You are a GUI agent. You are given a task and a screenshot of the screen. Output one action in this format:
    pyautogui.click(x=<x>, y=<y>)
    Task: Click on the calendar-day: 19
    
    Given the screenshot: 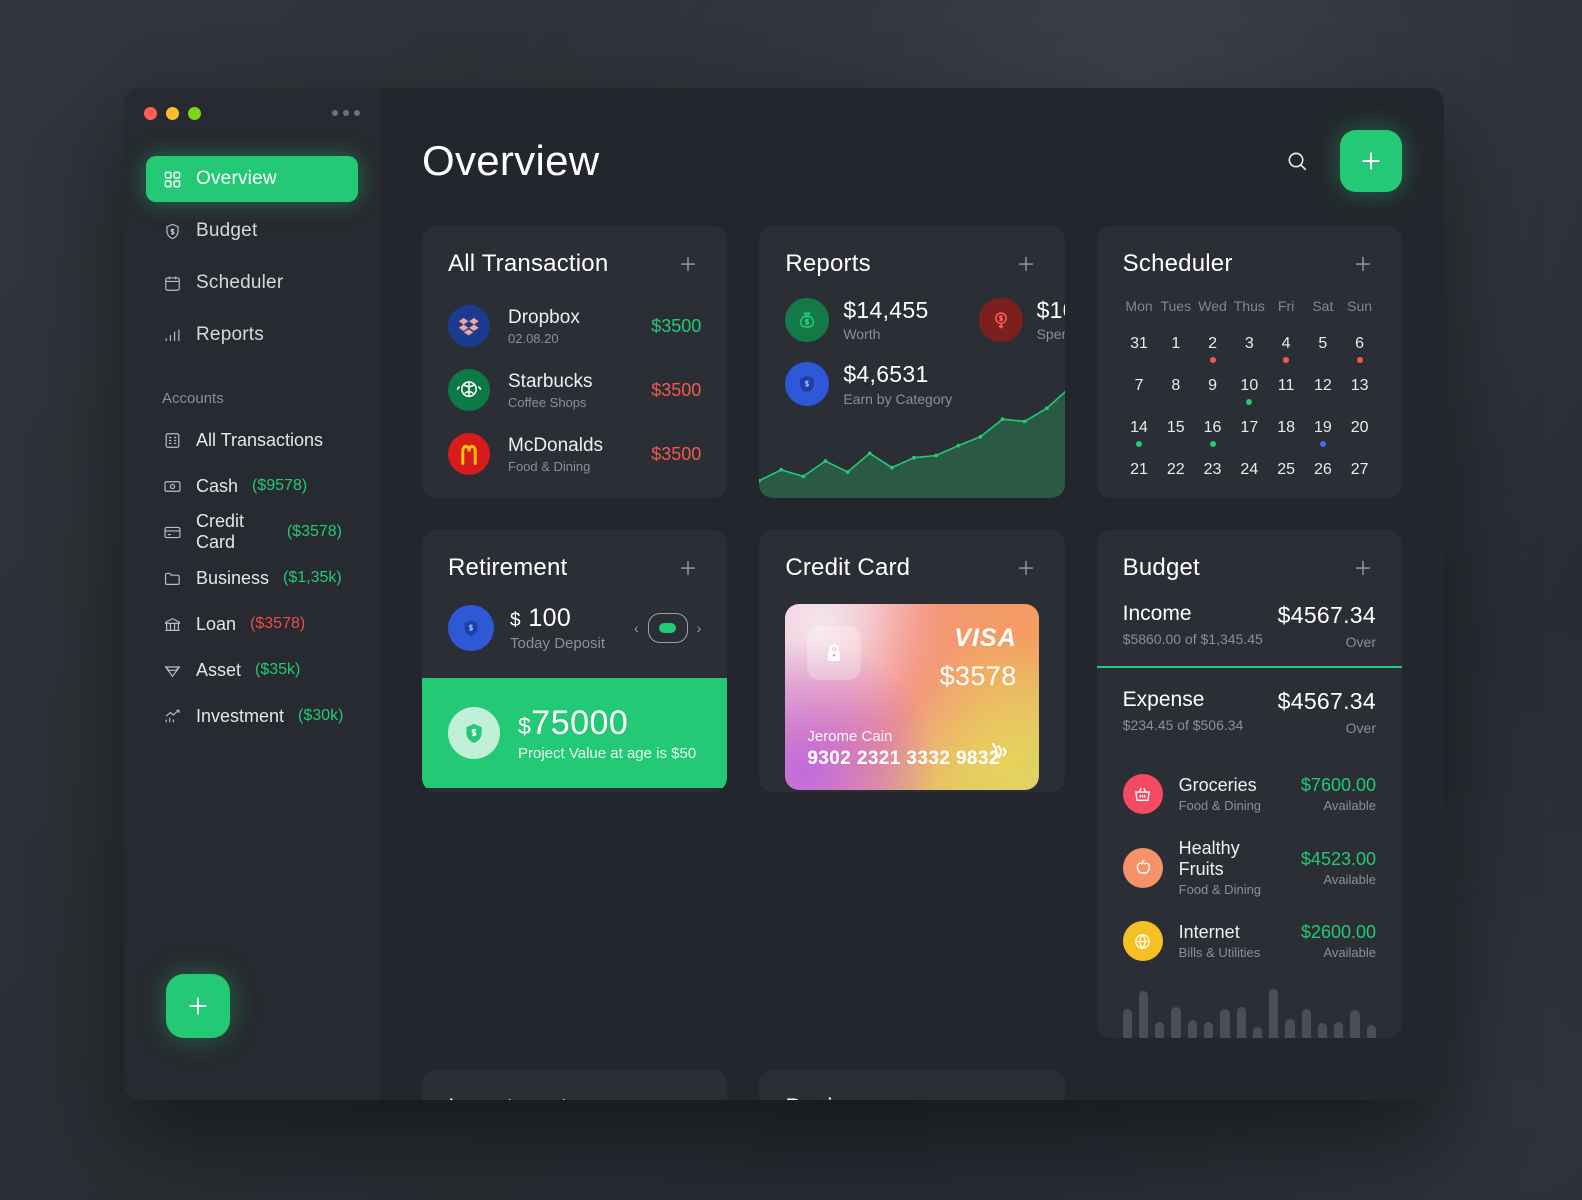 What is the action you would take?
    pyautogui.click(x=1322, y=431)
    